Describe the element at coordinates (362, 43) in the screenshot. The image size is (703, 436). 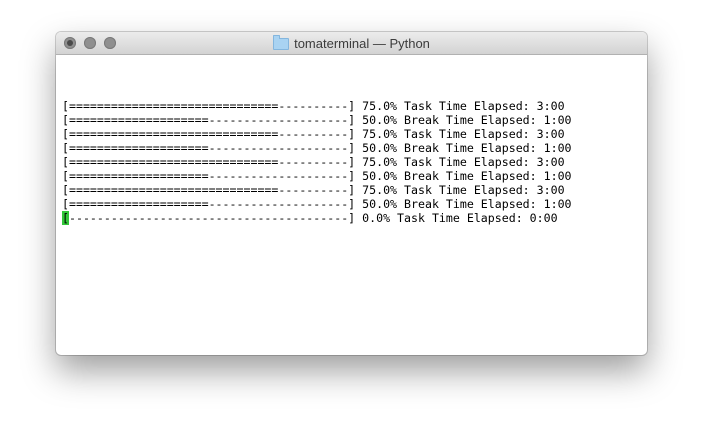
I see `window-title-text: tomaterminal — Python` at that location.